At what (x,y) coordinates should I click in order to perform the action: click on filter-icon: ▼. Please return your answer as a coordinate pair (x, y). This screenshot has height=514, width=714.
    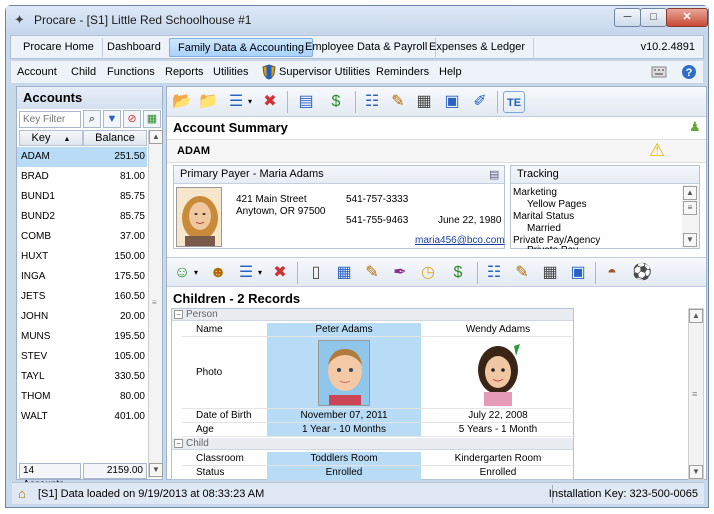
    Looking at the image, I should click on (112, 119).